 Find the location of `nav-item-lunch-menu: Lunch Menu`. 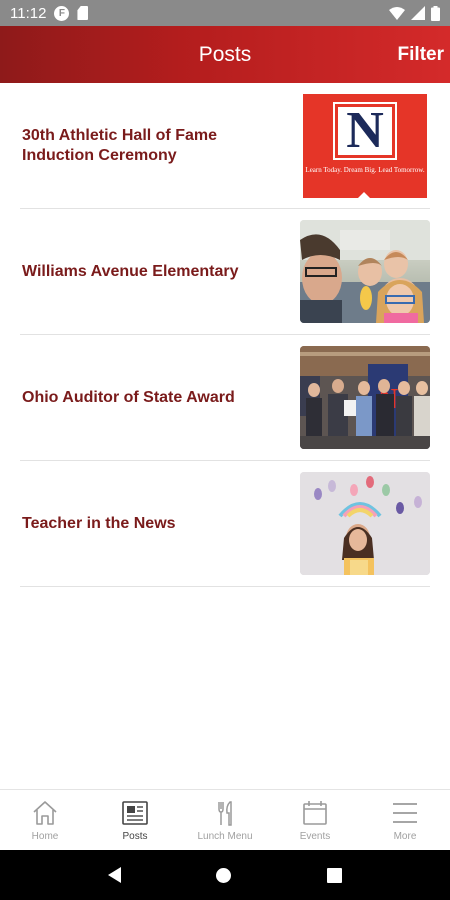

nav-item-lunch-menu: Lunch Menu is located at coordinates (225, 820).